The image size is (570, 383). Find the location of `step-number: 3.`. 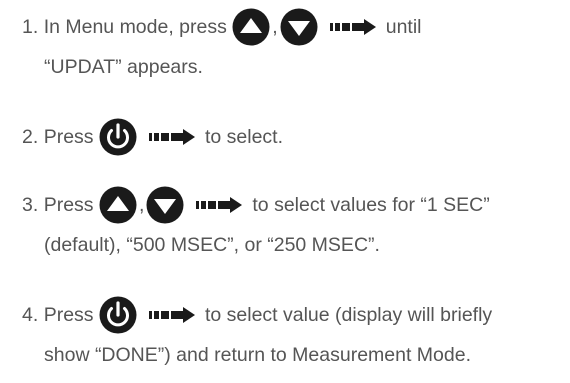

step-number: 3. is located at coordinates (30, 205).